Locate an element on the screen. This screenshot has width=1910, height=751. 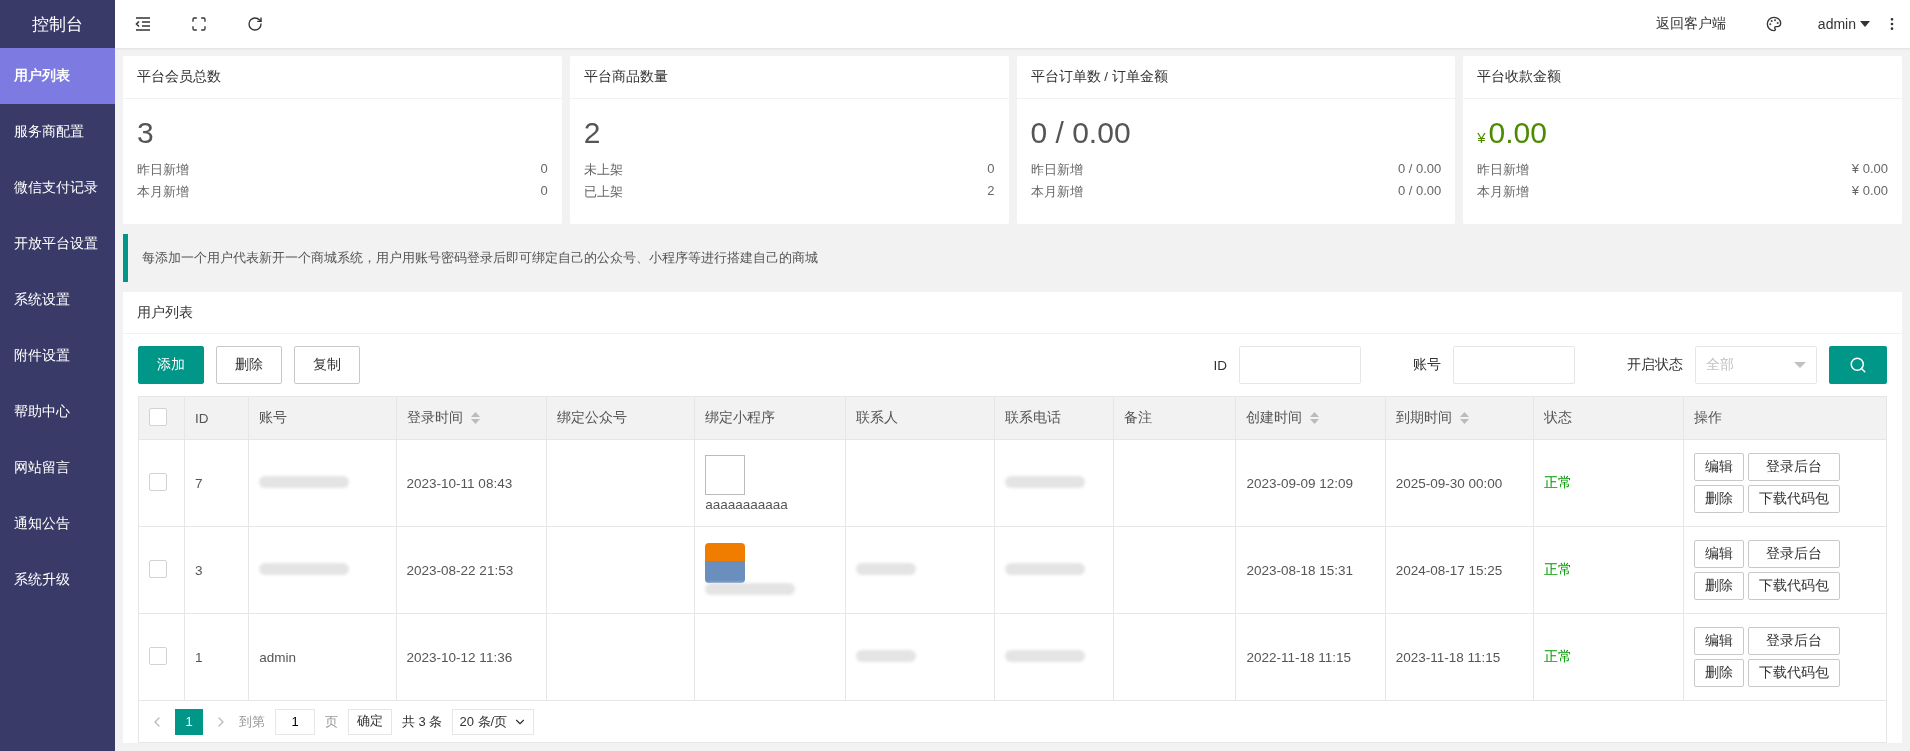
column-header: 操作 is located at coordinates (1785, 418).